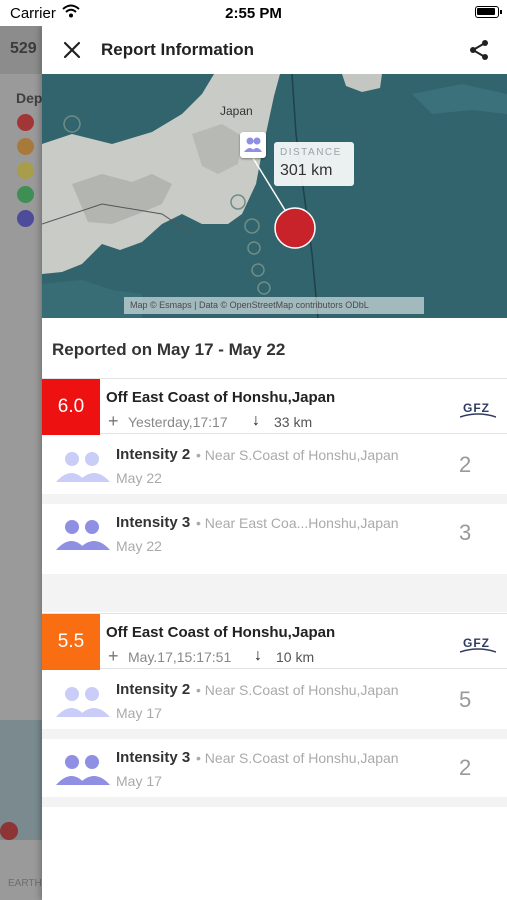  What do you see at coordinates (72, 50) in the screenshot?
I see `close-icon` at bounding box center [72, 50].